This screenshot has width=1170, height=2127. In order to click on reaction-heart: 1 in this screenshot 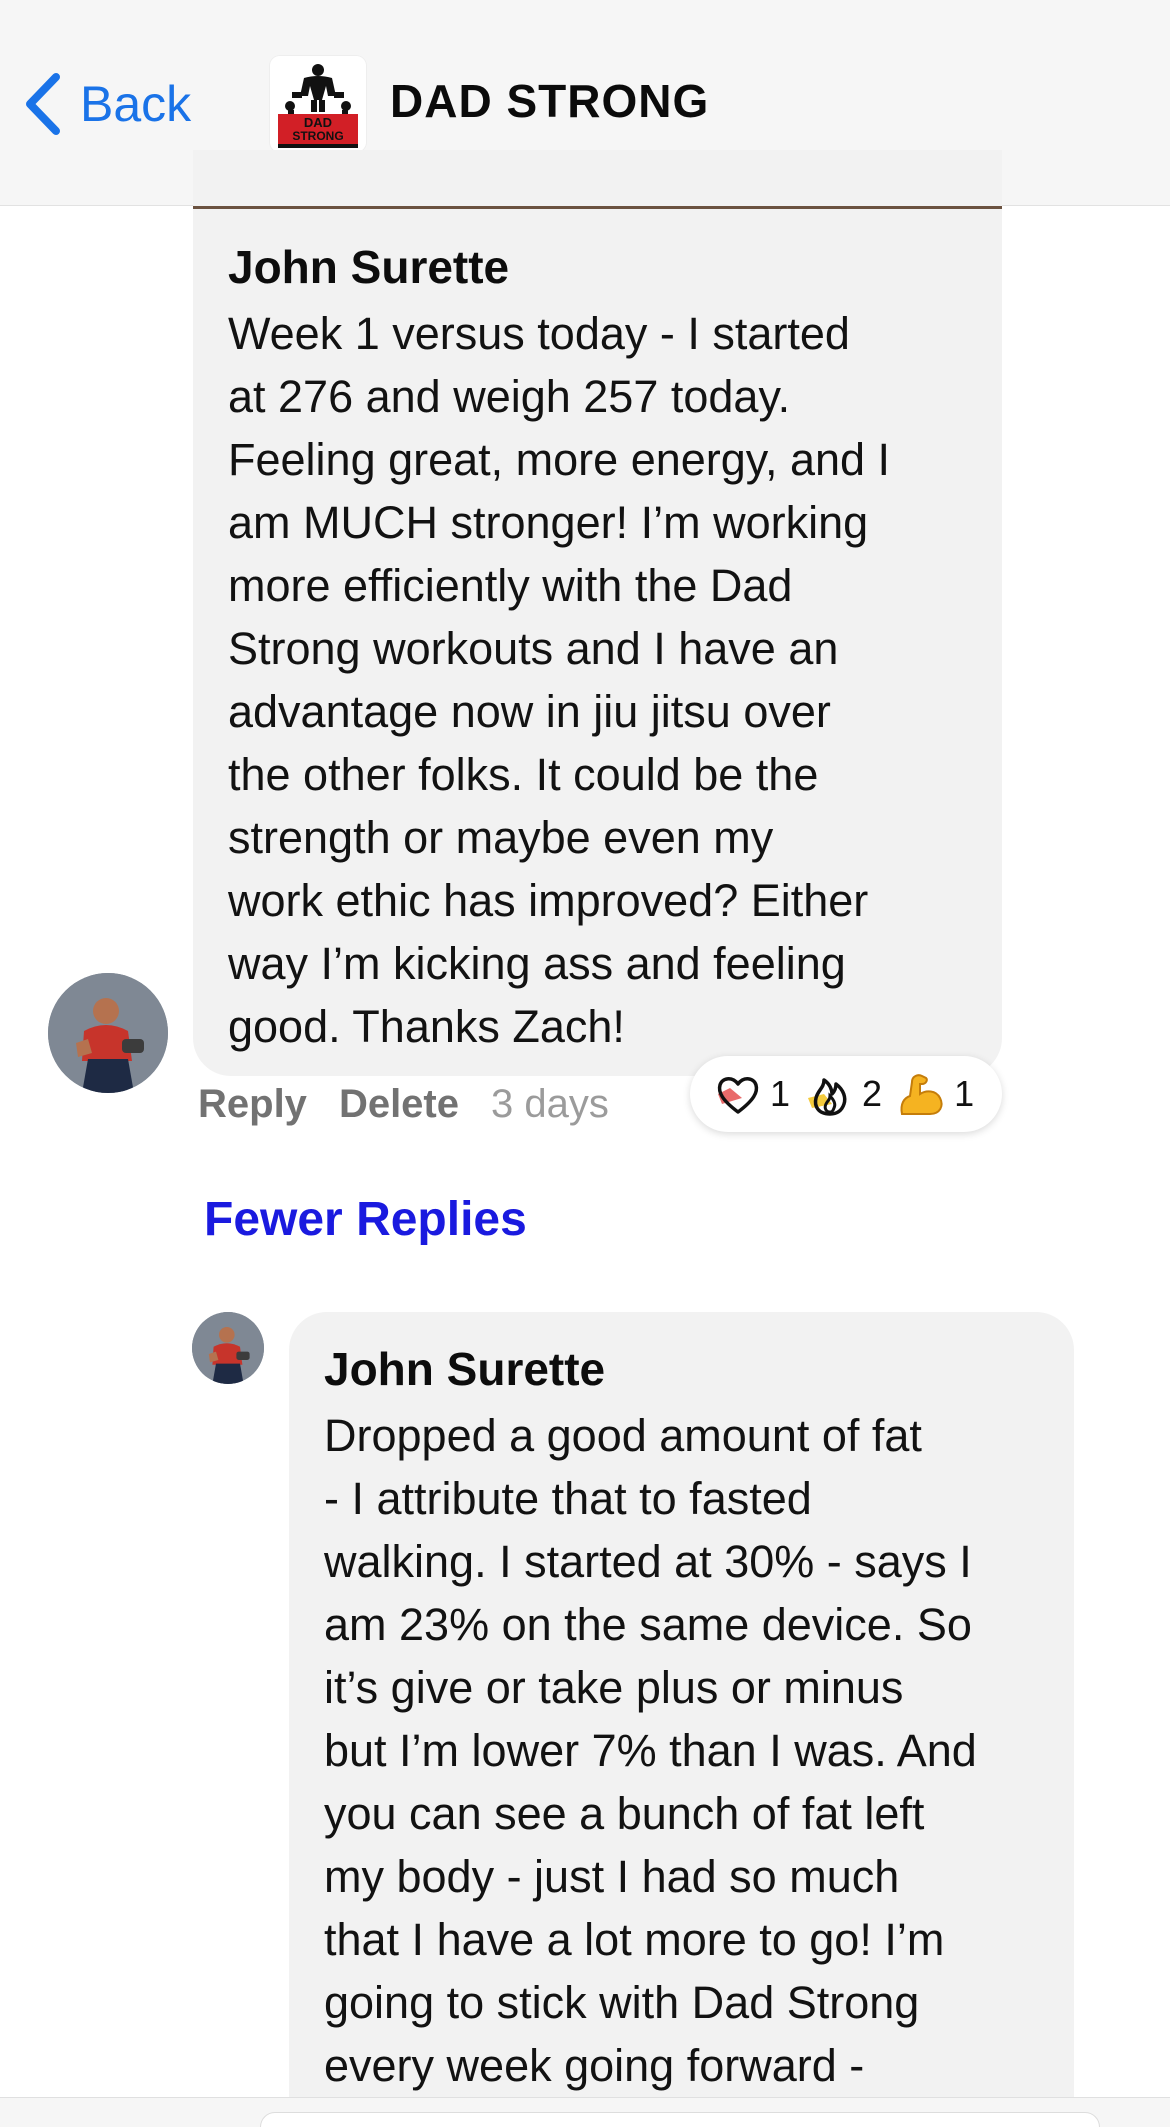, I will do `click(751, 1094)`.